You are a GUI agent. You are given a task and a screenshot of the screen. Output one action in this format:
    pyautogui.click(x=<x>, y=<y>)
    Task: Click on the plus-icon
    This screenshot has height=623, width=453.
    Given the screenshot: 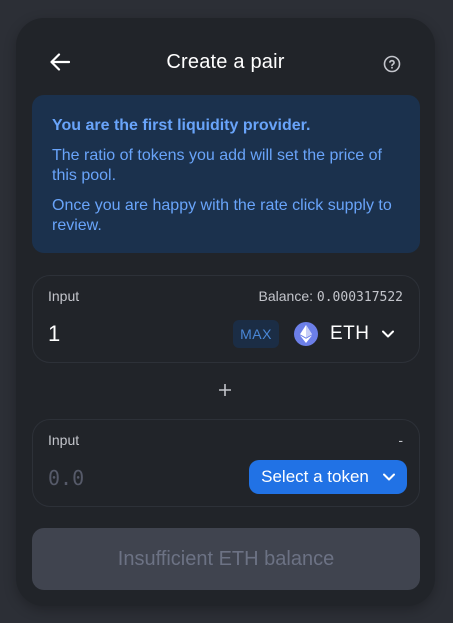 What is the action you would take?
    pyautogui.click(x=225, y=390)
    